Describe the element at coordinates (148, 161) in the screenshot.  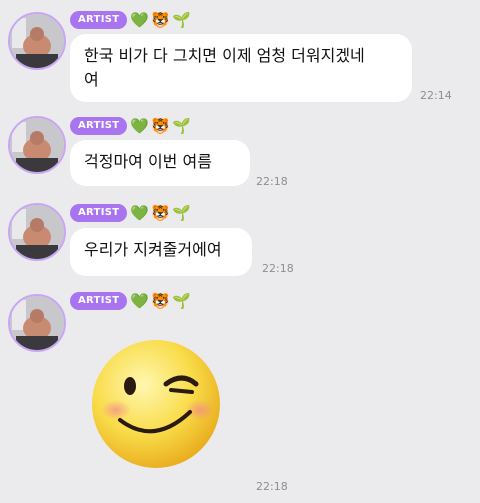
I see `message-text: 걱정마여 이번 여름` at that location.